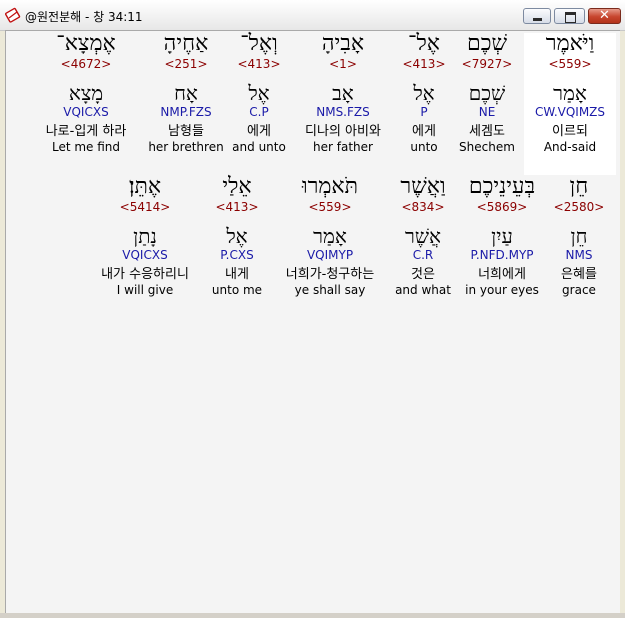  What do you see at coordinates (259, 147) in the screenshot?
I see `english-gloss: and unto` at bounding box center [259, 147].